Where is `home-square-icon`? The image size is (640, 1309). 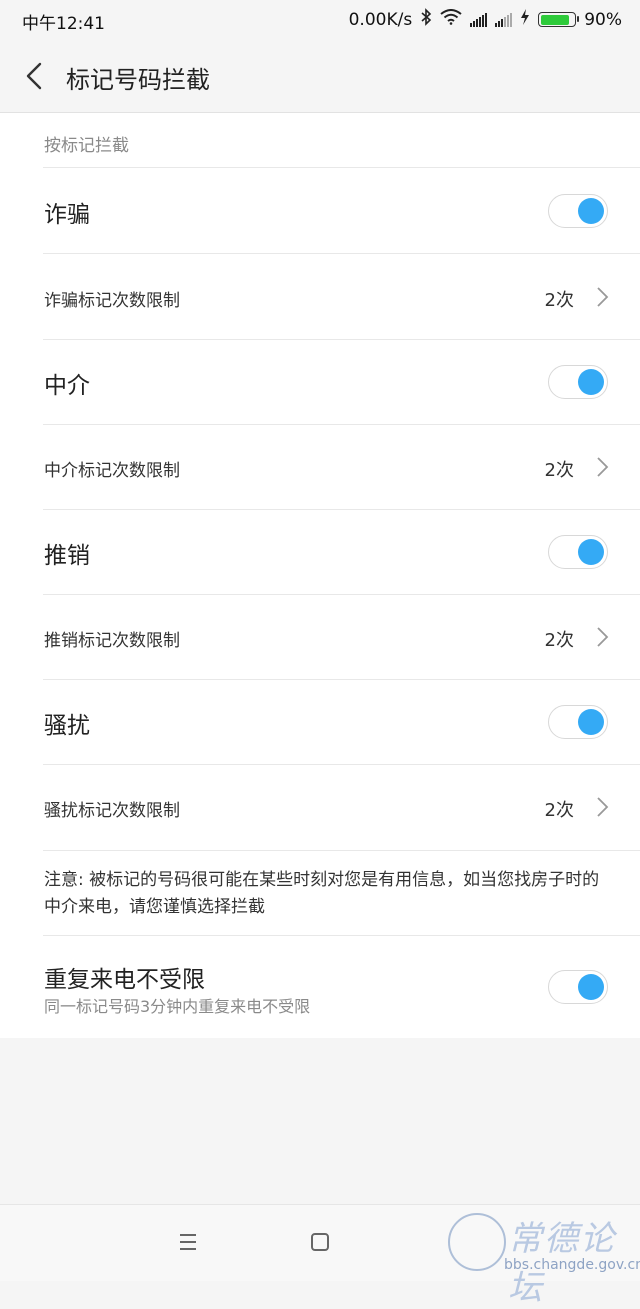
home-square-icon is located at coordinates (320, 1242).